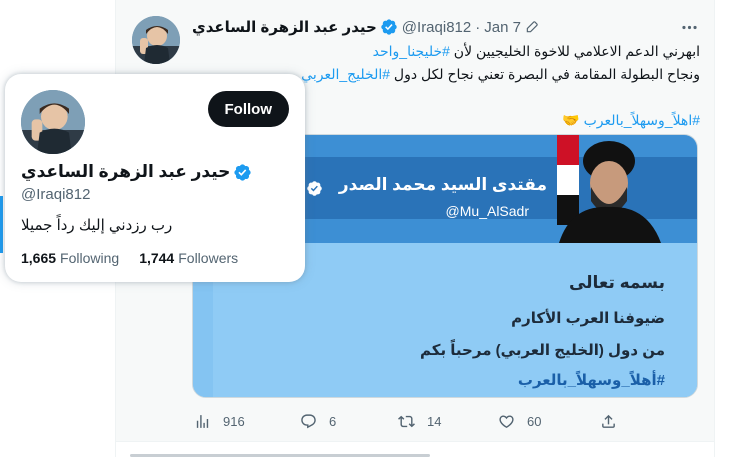  What do you see at coordinates (591, 380) in the screenshot?
I see `media-line-4: #أهلاً_وسهلاً_بالعرب` at bounding box center [591, 380].